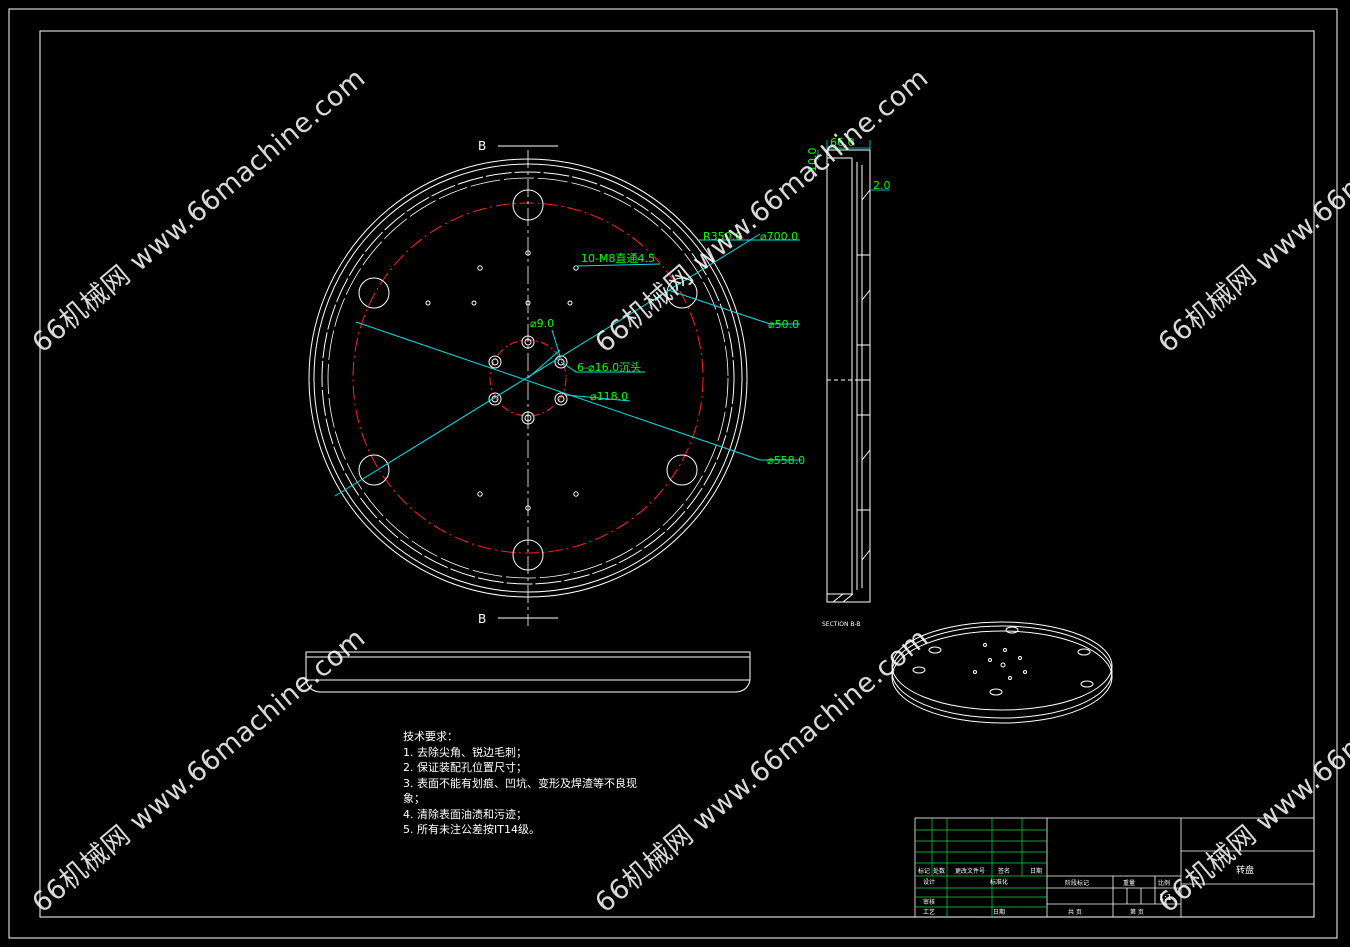 This screenshot has height=947, width=1350. I want to click on dim-d558: ⌀558.0, so click(786, 460).